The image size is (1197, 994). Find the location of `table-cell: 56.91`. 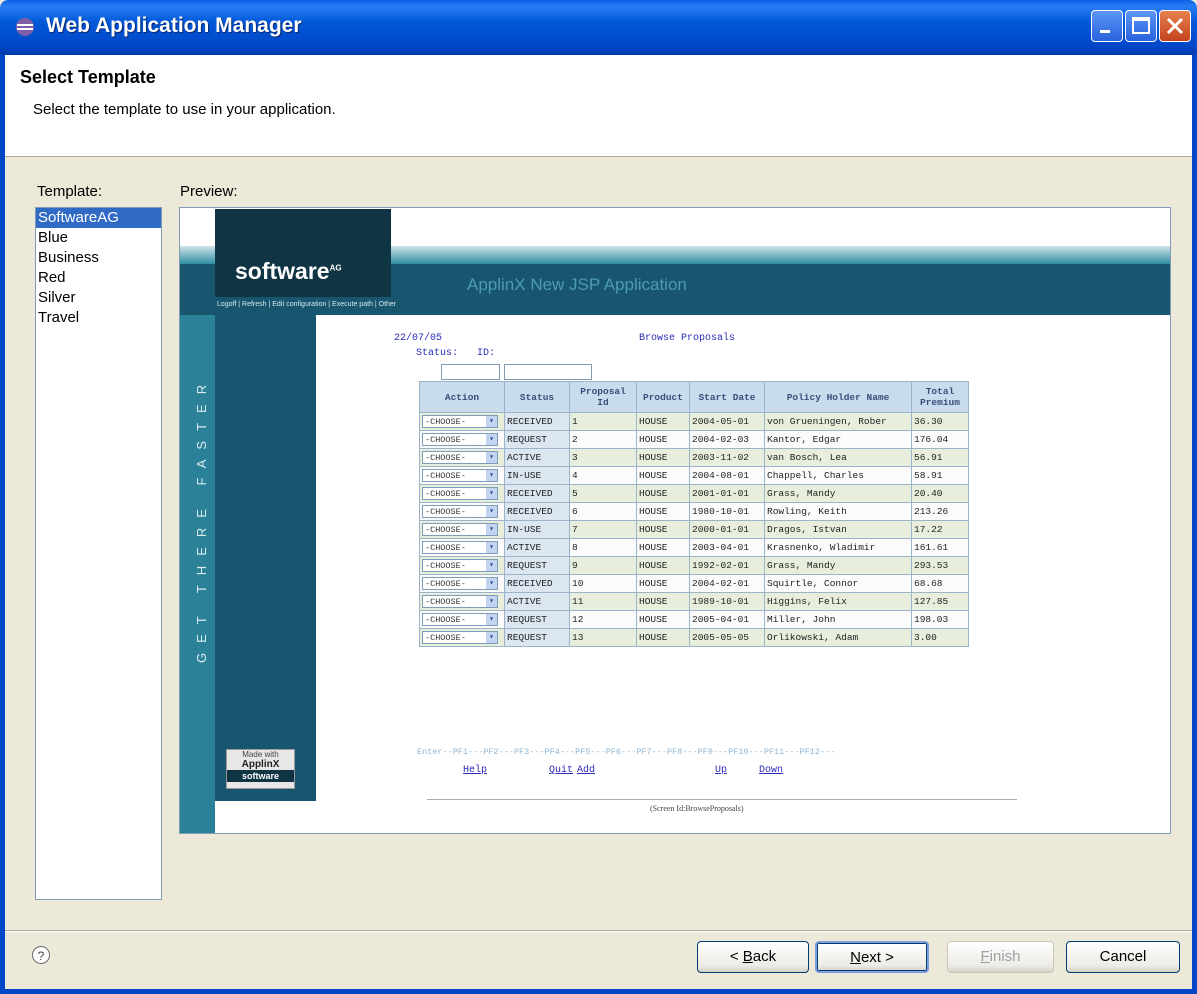

table-cell: 56.91 is located at coordinates (940, 457).